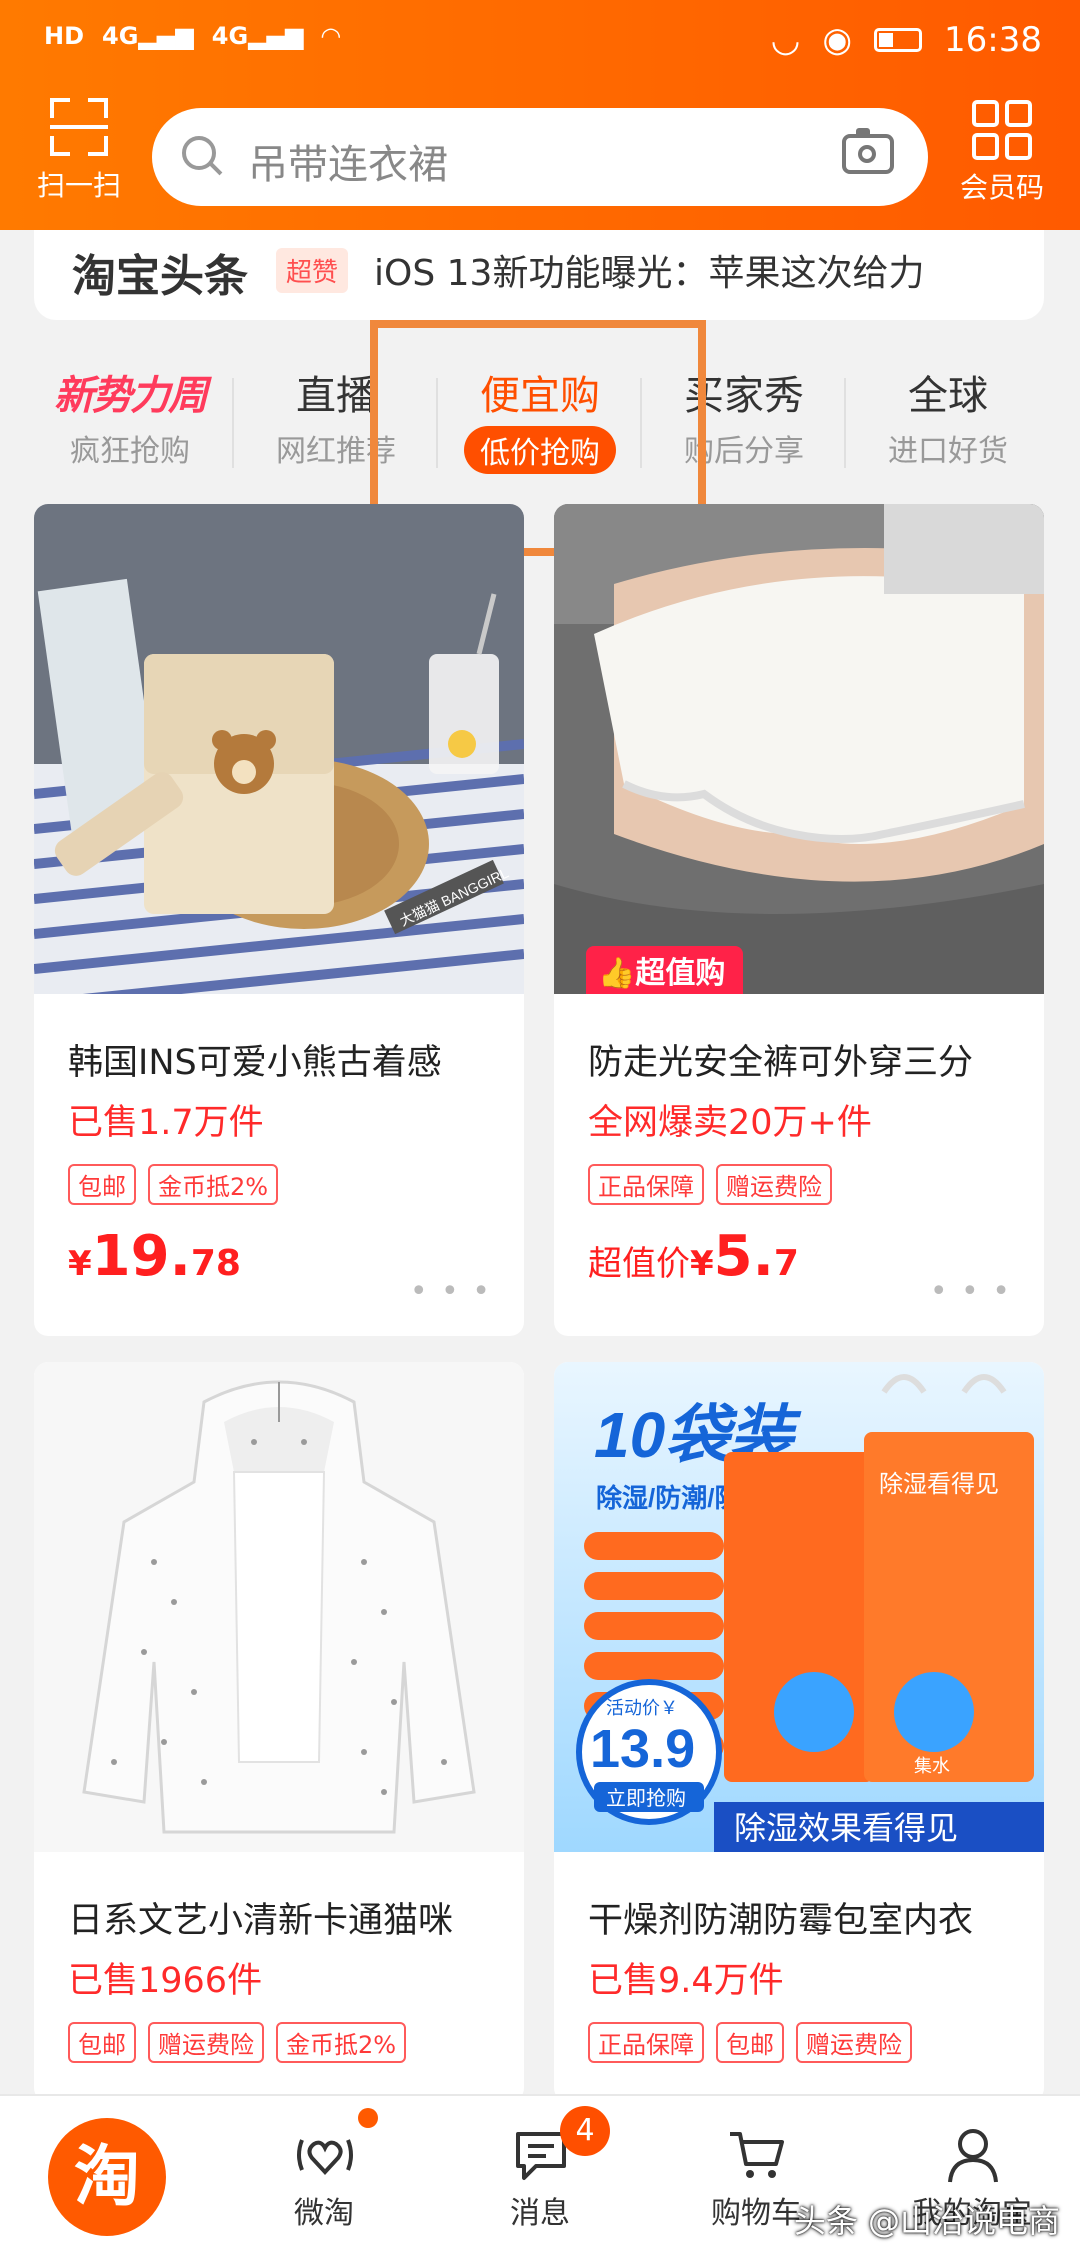  I want to click on eye-icon: ◉, so click(837, 40).